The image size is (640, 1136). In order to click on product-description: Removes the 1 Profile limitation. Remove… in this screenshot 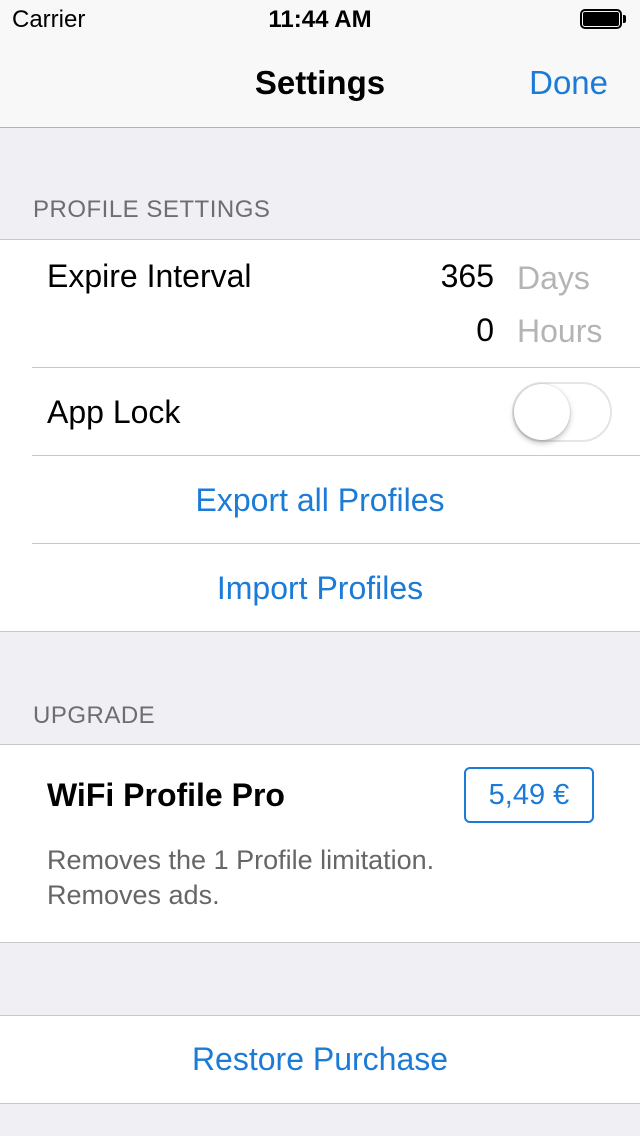, I will do `click(240, 878)`.